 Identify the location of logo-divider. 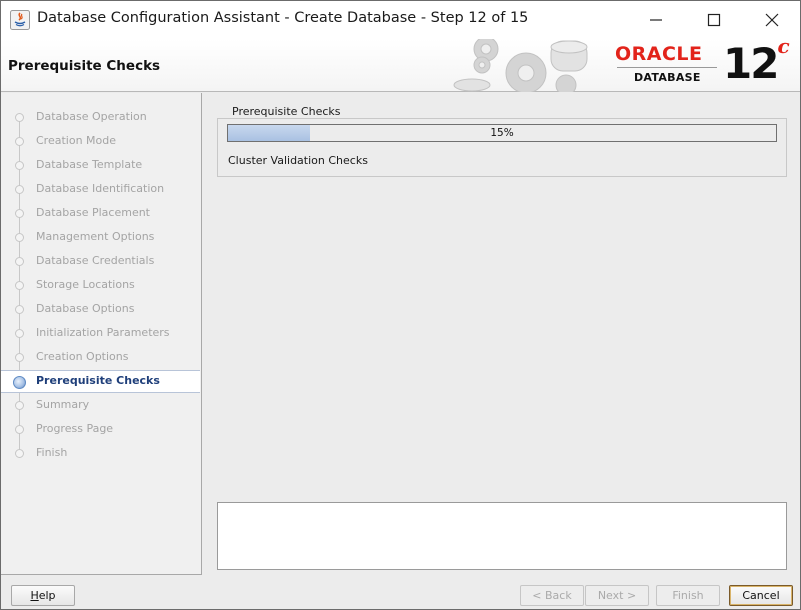
(667, 67).